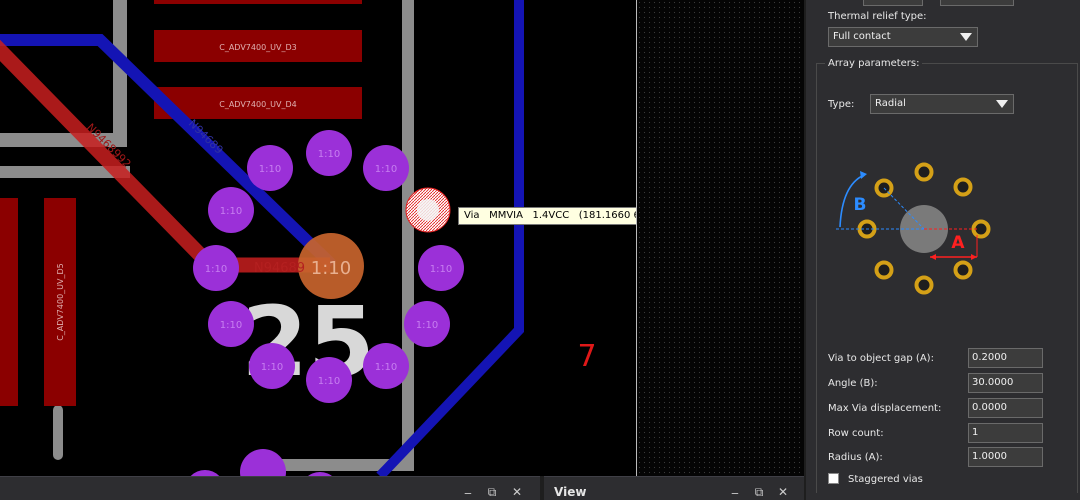 This screenshot has height=500, width=1080. Describe the element at coordinates (860, 205) in the screenshot. I see `diagram-label-b: B` at that location.